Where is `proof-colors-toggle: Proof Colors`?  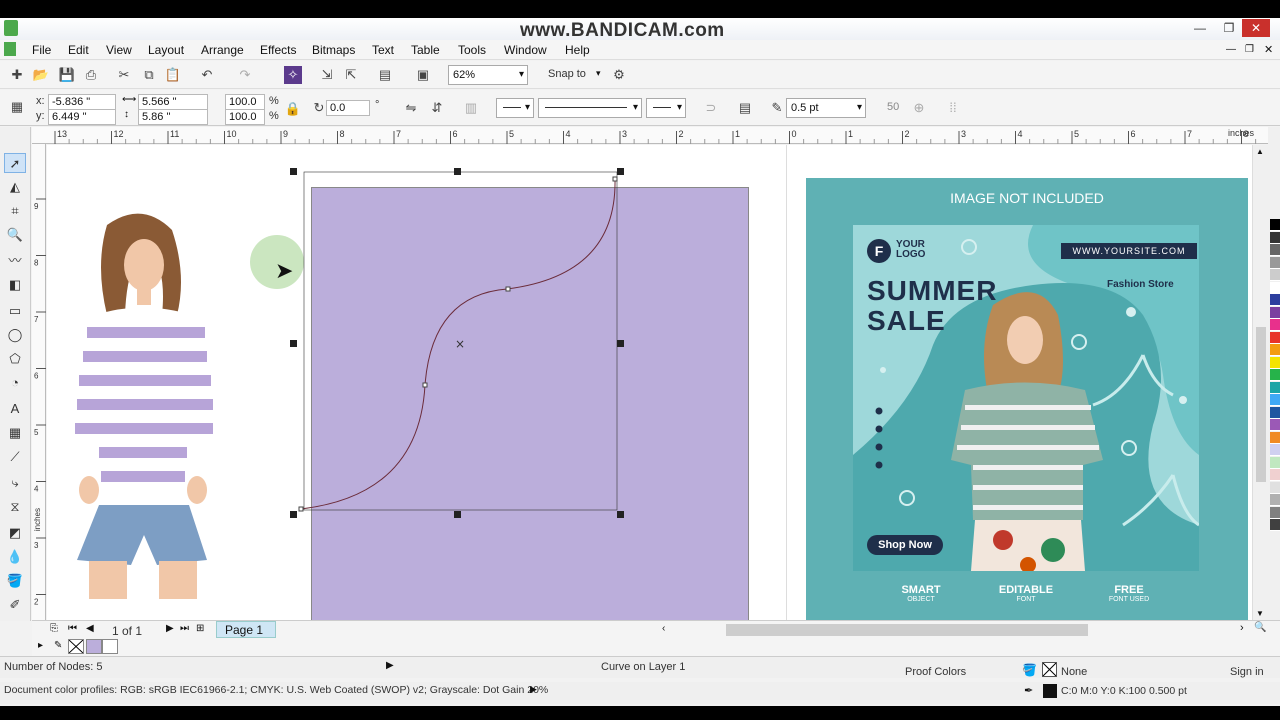 proof-colors-toggle: Proof Colors is located at coordinates (935, 672).